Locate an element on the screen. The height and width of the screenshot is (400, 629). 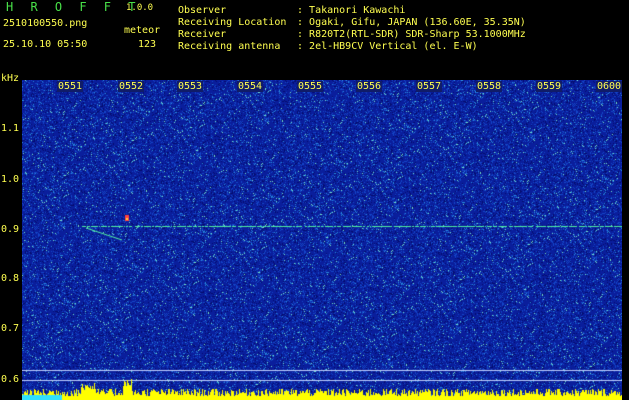
info-row-observer: Observer: Takanori Kawachi is located at coordinates (292, 10).